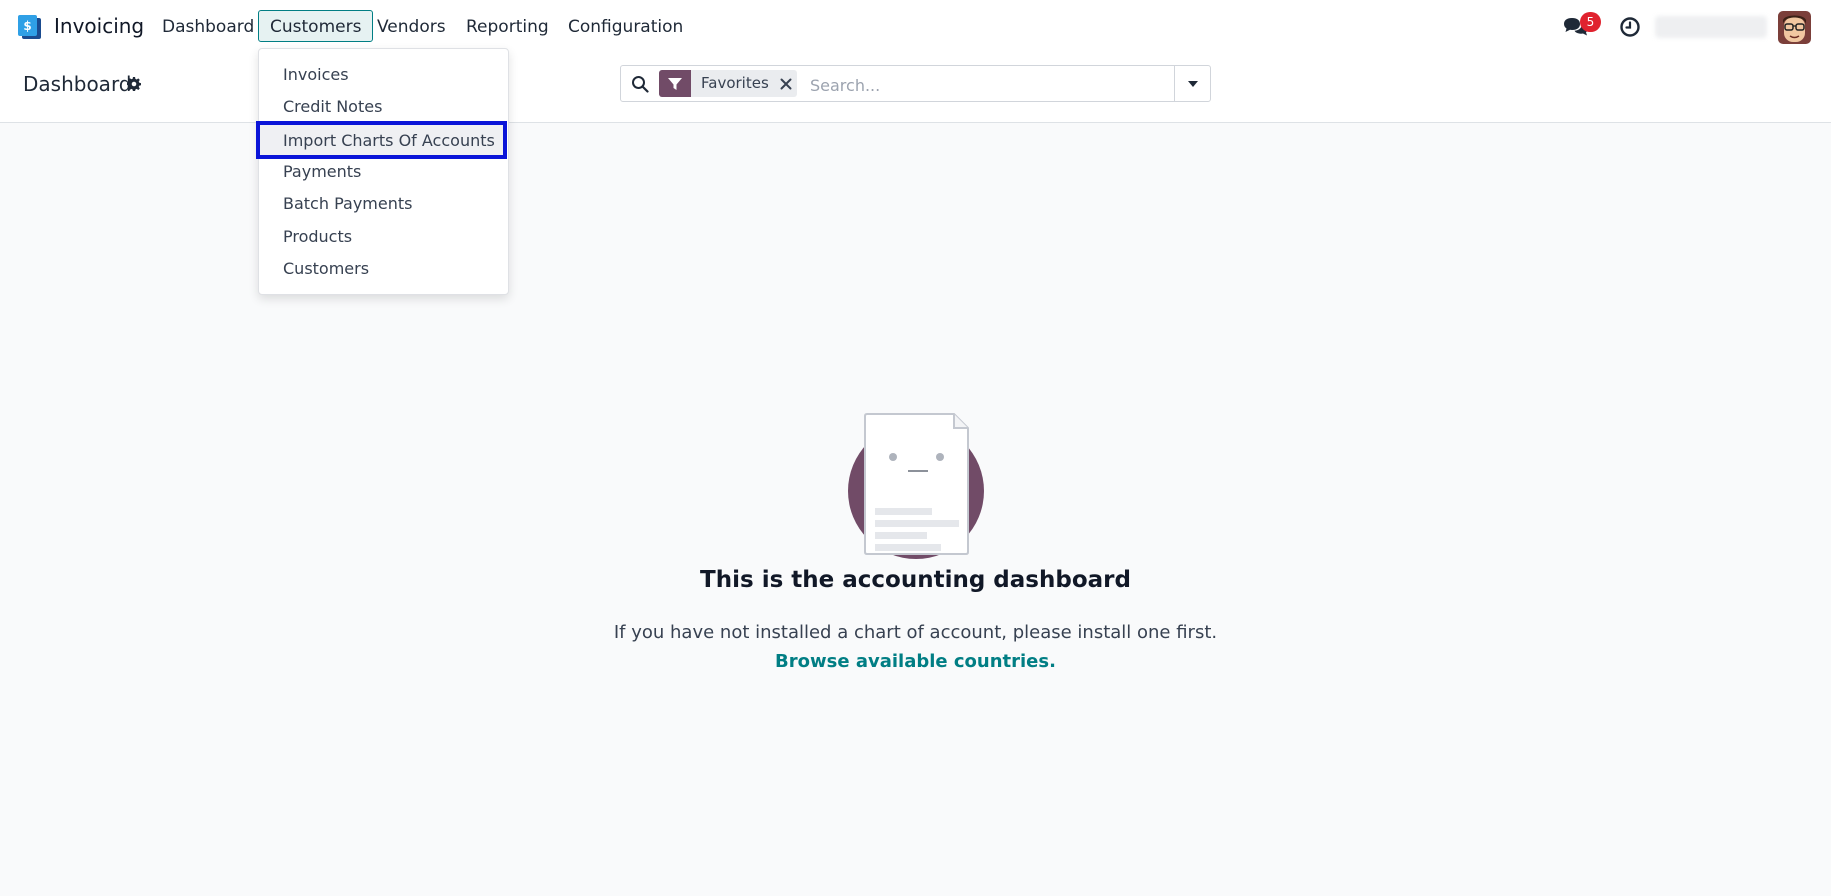 The height and width of the screenshot is (896, 1831). I want to click on user-name-blurred, so click(1711, 27).